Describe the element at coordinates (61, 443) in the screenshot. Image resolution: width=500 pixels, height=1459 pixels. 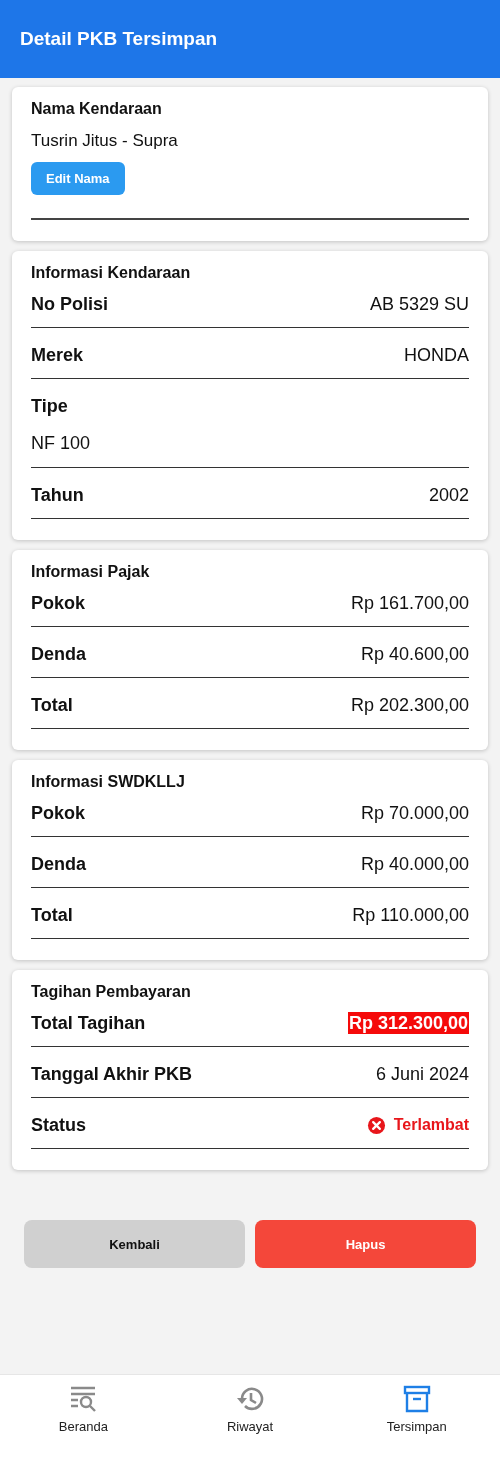
I see `row-value: NF 100` at that location.